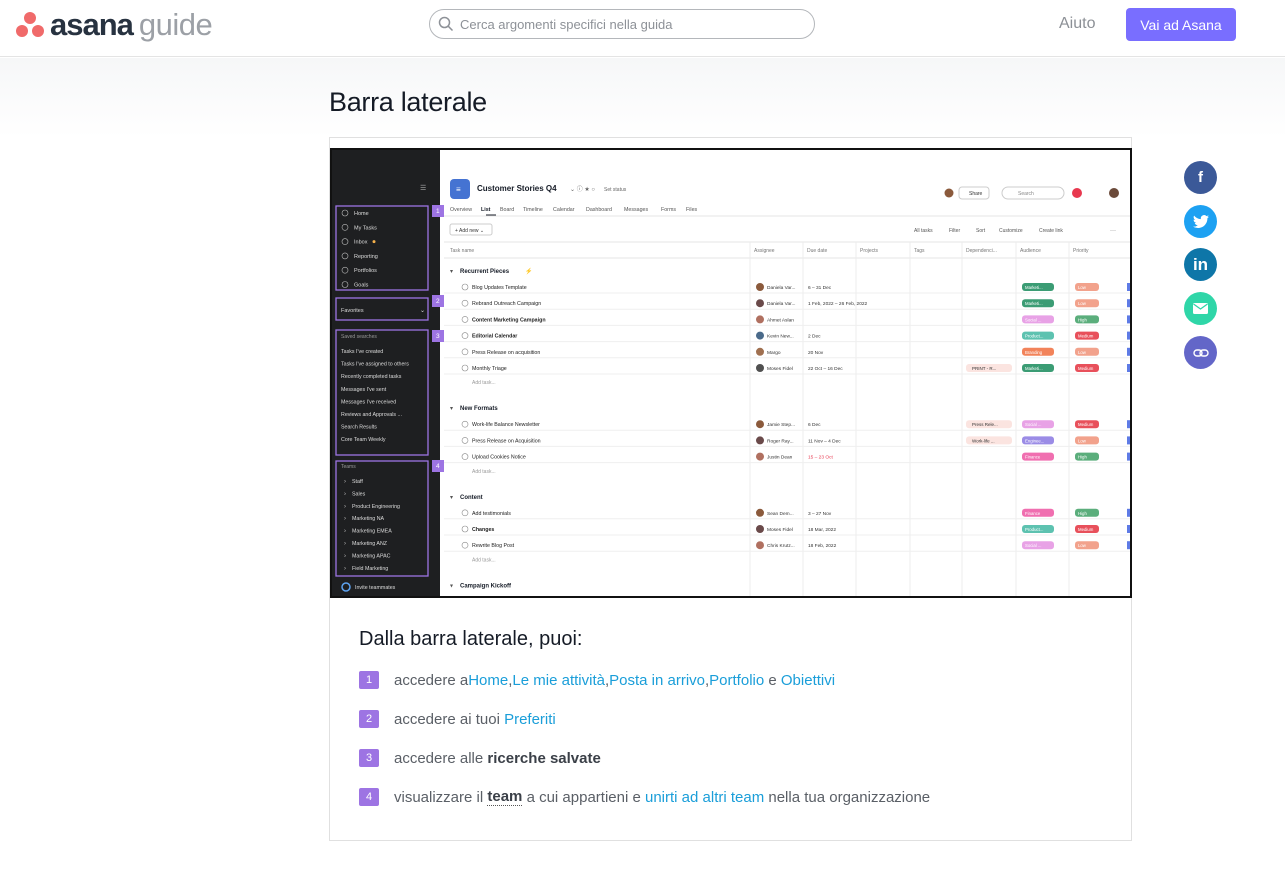 The image size is (1285, 873). Describe the element at coordinates (599, 210) in the screenshot. I see `tab: Dashboard` at that location.